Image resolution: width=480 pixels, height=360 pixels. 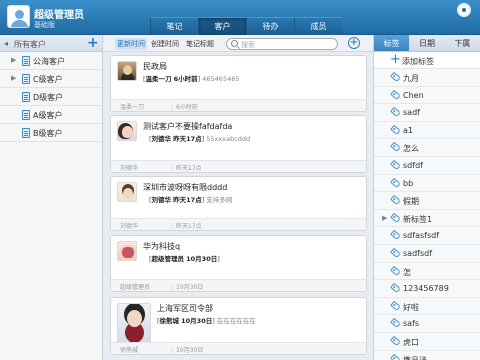 What do you see at coordinates (427, 131) in the screenshot?
I see `tag-item: a1` at bounding box center [427, 131].